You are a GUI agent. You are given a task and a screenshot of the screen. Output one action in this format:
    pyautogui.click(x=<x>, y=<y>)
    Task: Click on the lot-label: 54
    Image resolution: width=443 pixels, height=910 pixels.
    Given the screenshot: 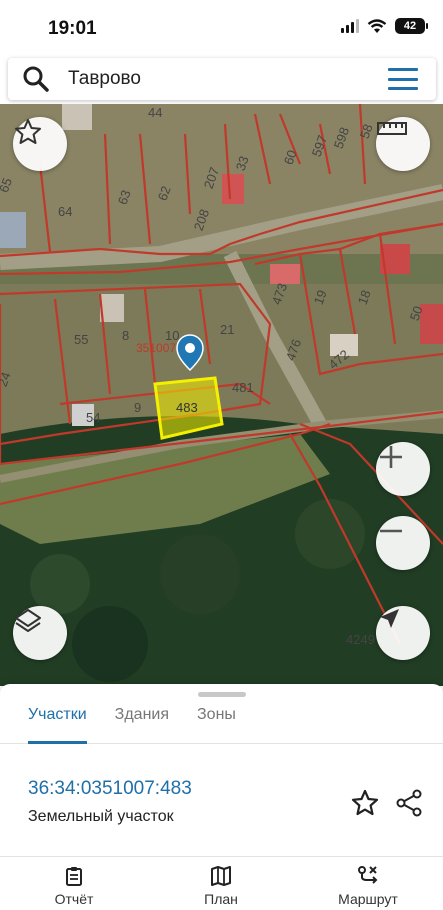 What is the action you would take?
    pyautogui.click(x=93, y=417)
    